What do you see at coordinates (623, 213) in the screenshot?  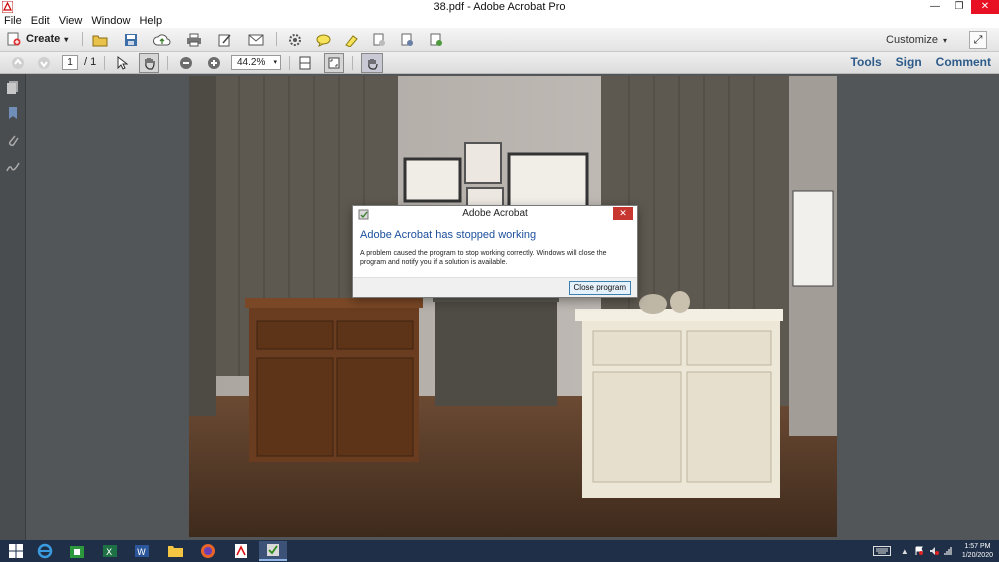 I see `dialog-close-button: ✕` at bounding box center [623, 213].